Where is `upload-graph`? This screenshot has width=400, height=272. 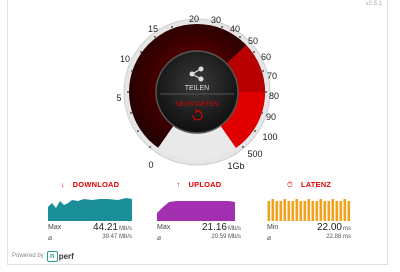
upload-graph is located at coordinates (196, 211).